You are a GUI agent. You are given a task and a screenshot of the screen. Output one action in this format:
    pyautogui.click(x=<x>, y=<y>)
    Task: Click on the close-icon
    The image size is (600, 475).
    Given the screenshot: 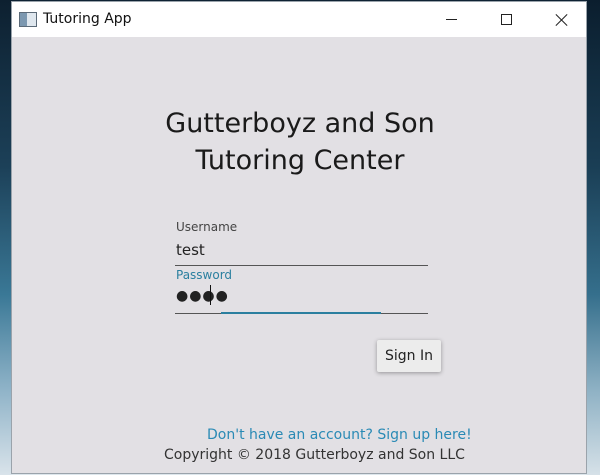 What is the action you would take?
    pyautogui.click(x=562, y=20)
    